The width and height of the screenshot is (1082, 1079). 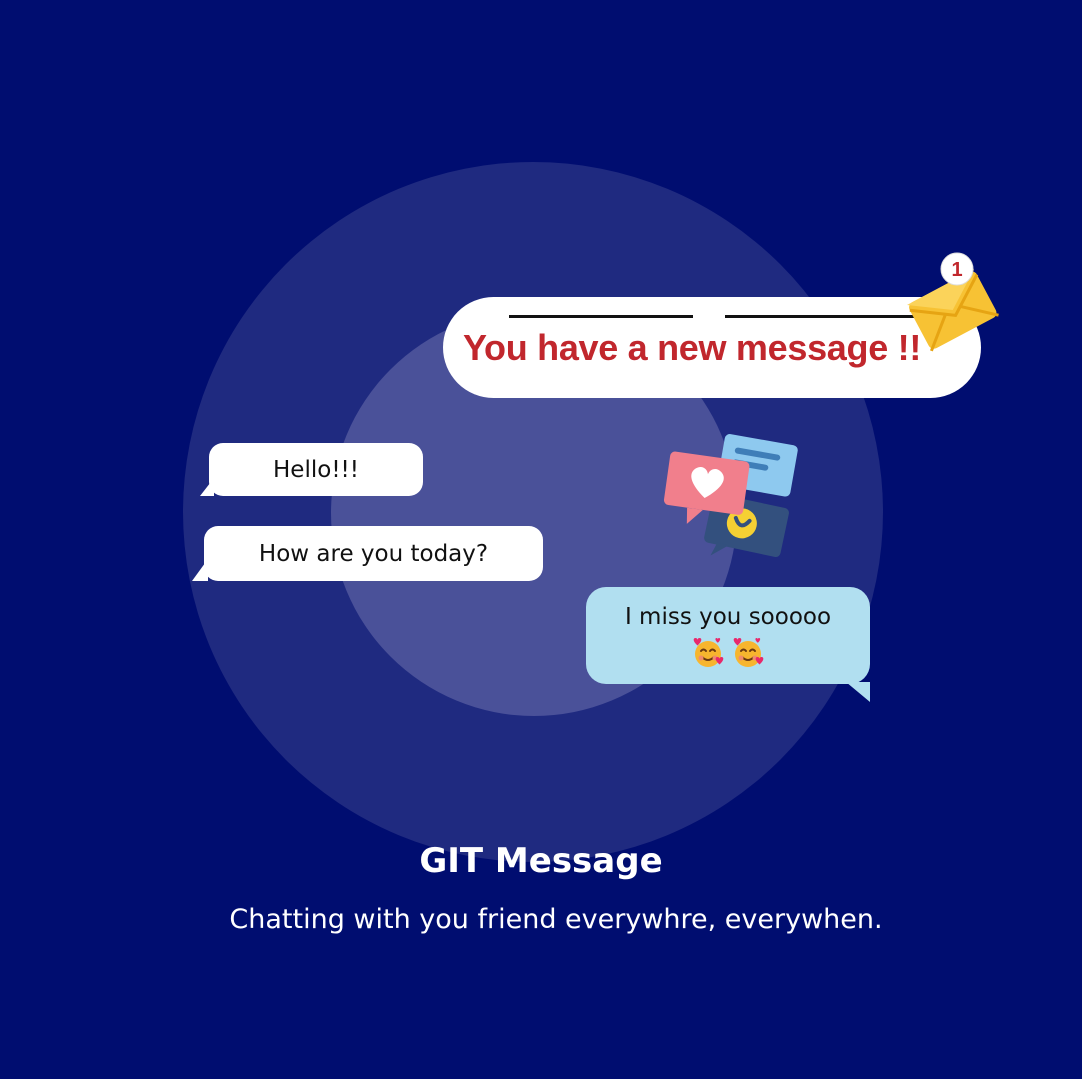 What do you see at coordinates (373, 553) in the screenshot?
I see `message-text: How are you today?` at bounding box center [373, 553].